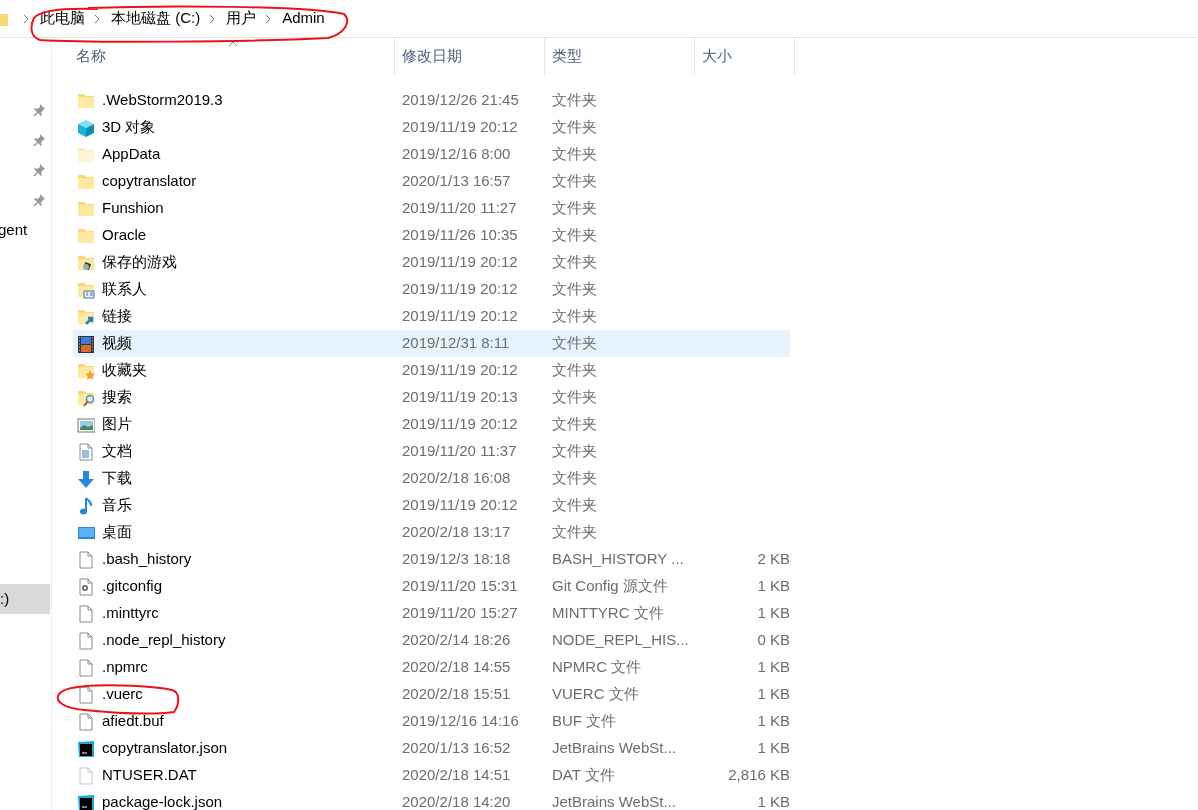 The image size is (1198, 810). Describe the element at coordinates (456, 154) in the screenshot. I see `date-modified: 2019/12/16 8:00` at that location.